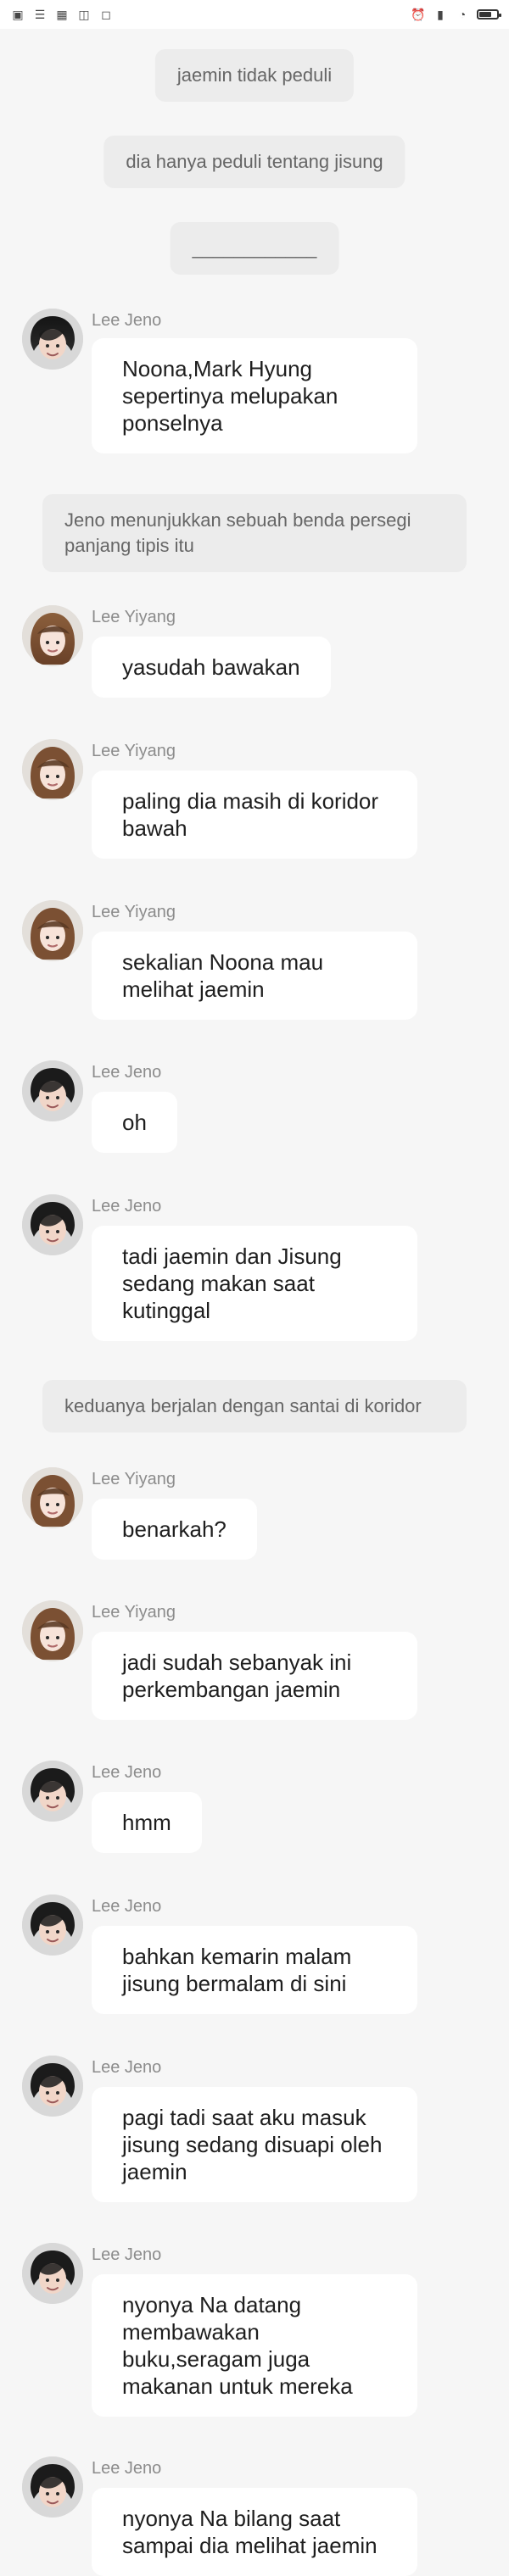 This screenshot has height=2576, width=509. What do you see at coordinates (40, 14) in the screenshot?
I see `app-icon-2: ☰` at bounding box center [40, 14].